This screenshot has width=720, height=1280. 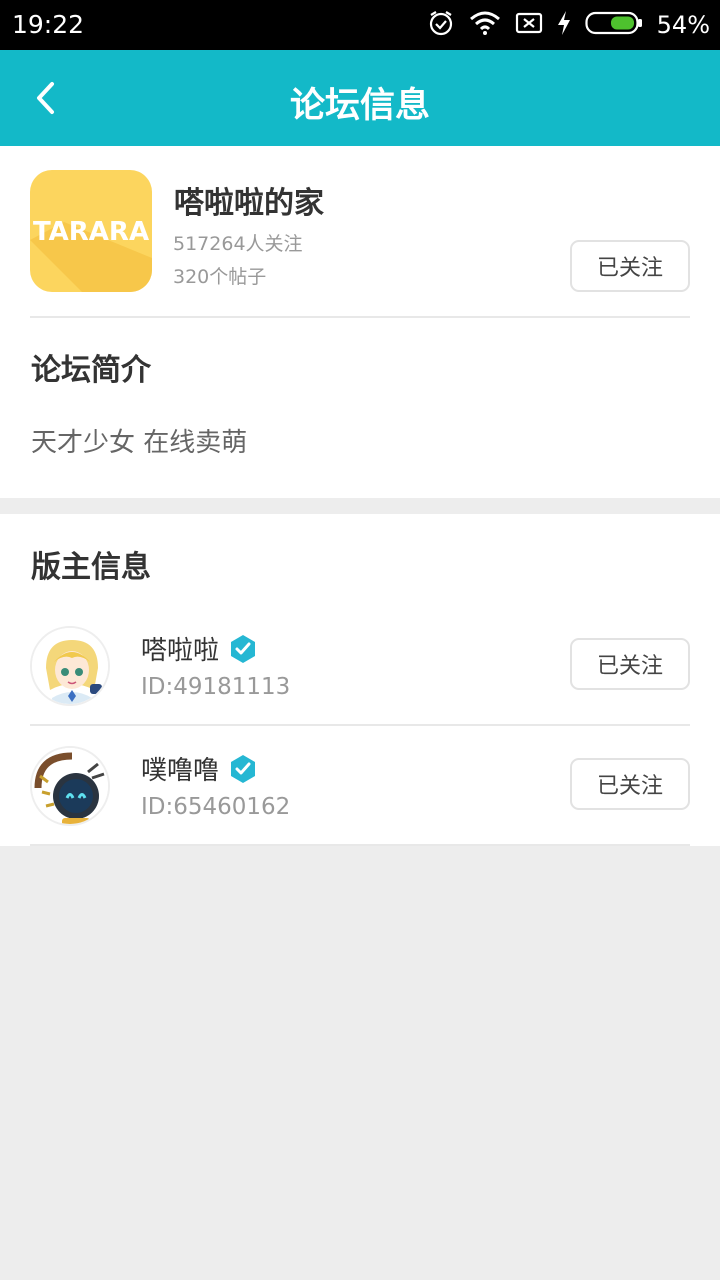 What do you see at coordinates (180, 771) in the screenshot?
I see `moderator-name-text: 噗噜噜` at bounding box center [180, 771].